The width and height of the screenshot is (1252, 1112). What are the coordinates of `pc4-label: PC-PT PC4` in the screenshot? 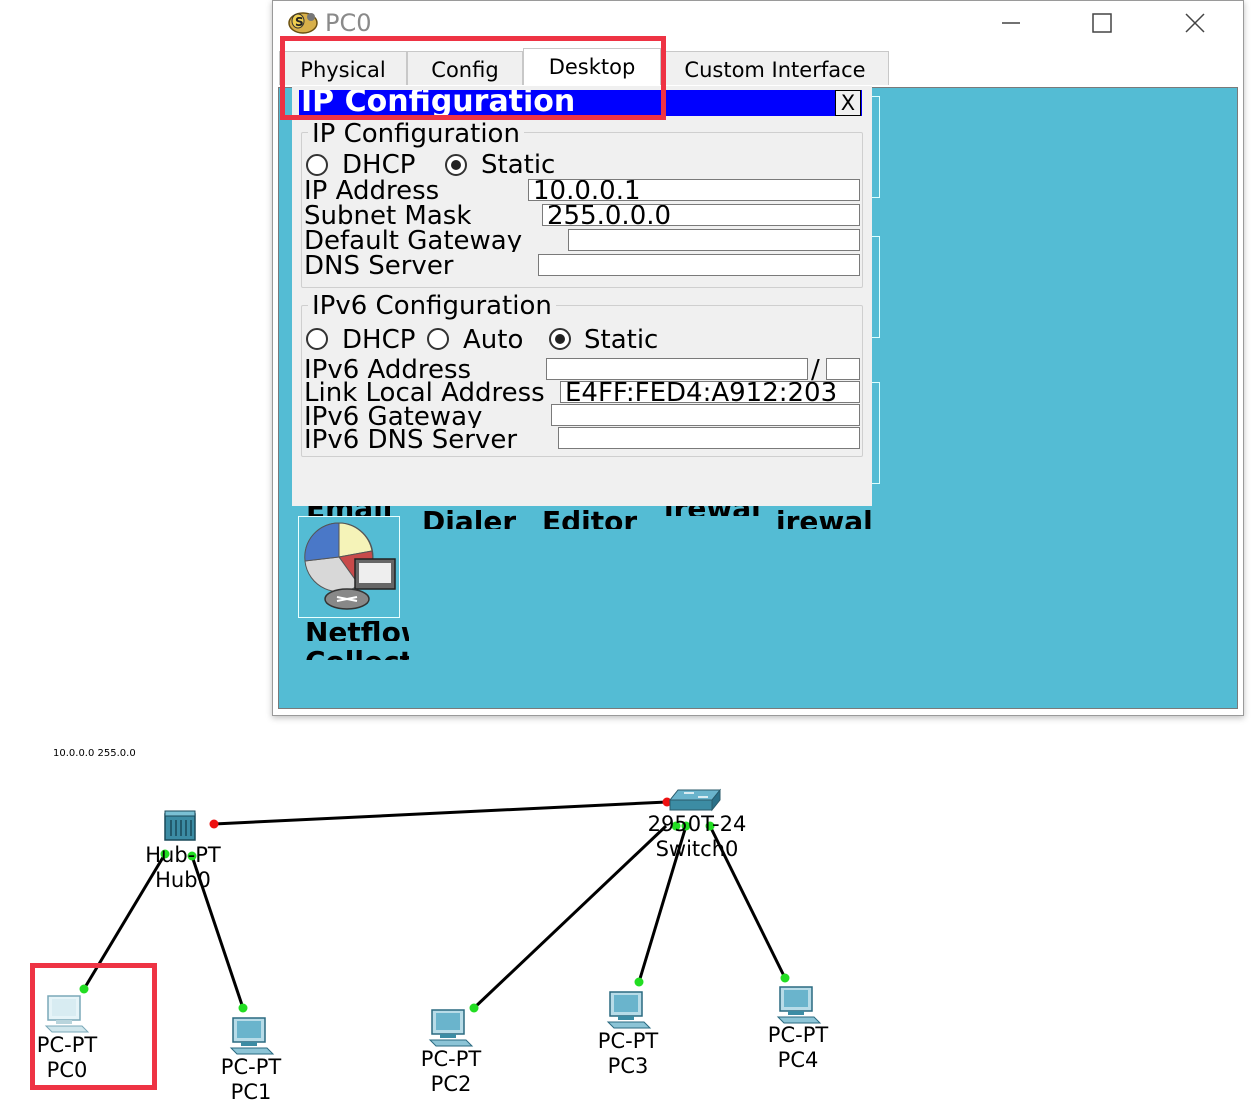 It's located at (798, 1048).